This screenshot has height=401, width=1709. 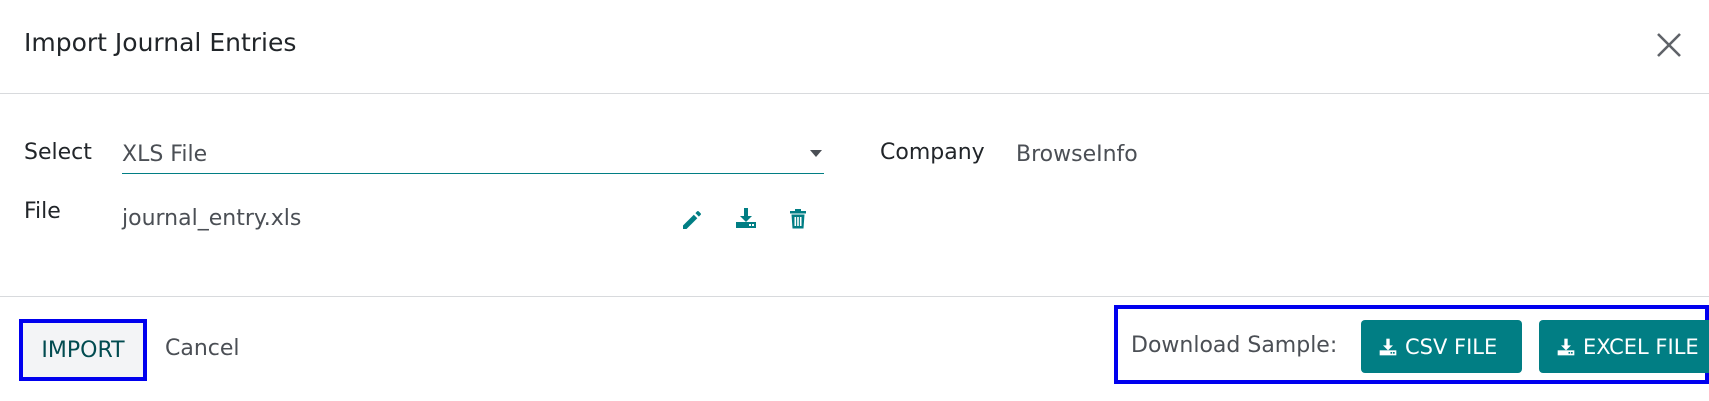 I want to click on excel-file-button: EXCEL FILE, so click(x=1624, y=346).